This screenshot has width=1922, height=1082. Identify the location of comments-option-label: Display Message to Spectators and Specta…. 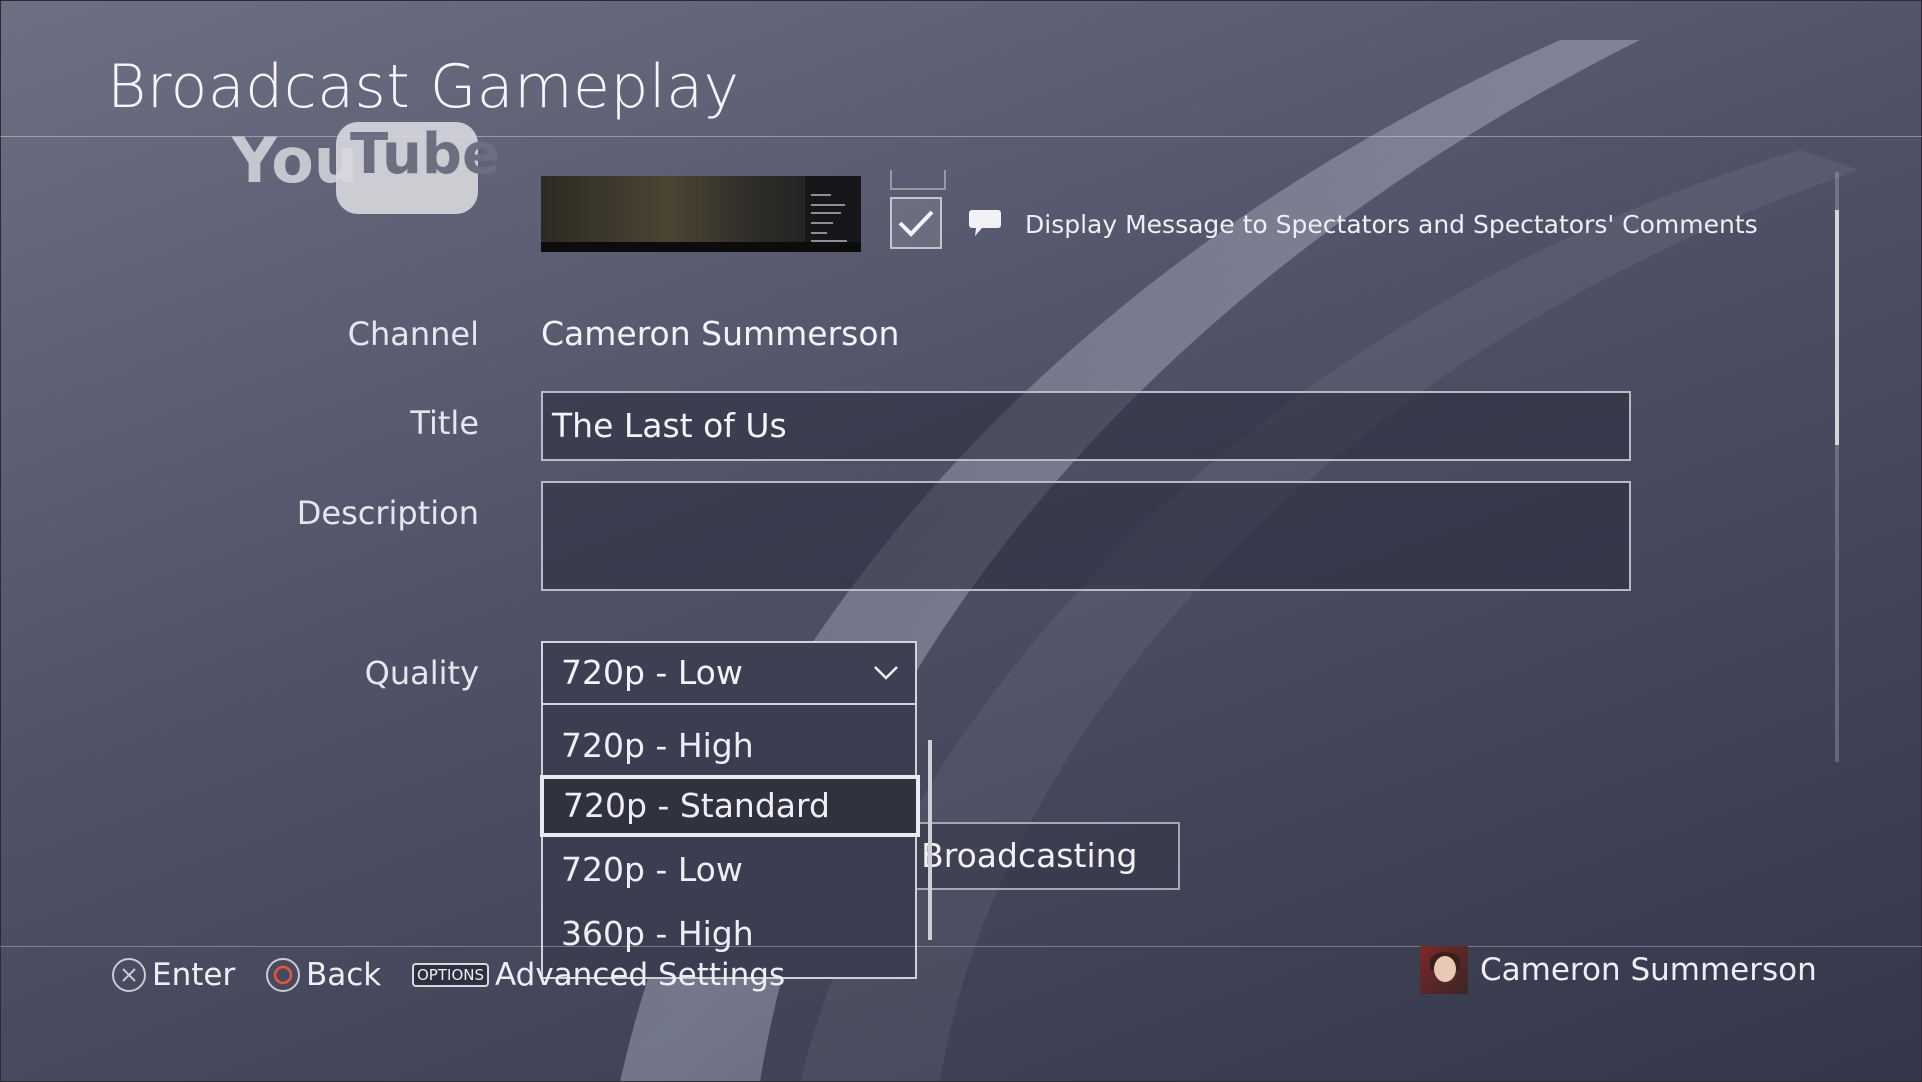
(1391, 224).